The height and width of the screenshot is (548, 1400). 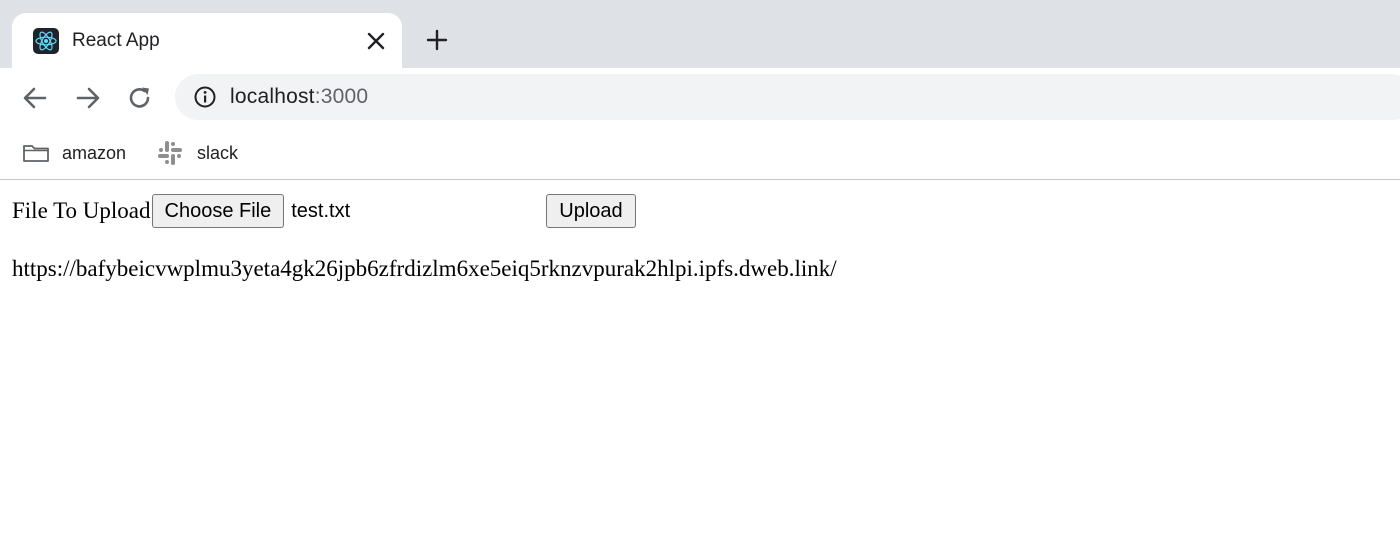 I want to click on close-icon, so click(x=376, y=41).